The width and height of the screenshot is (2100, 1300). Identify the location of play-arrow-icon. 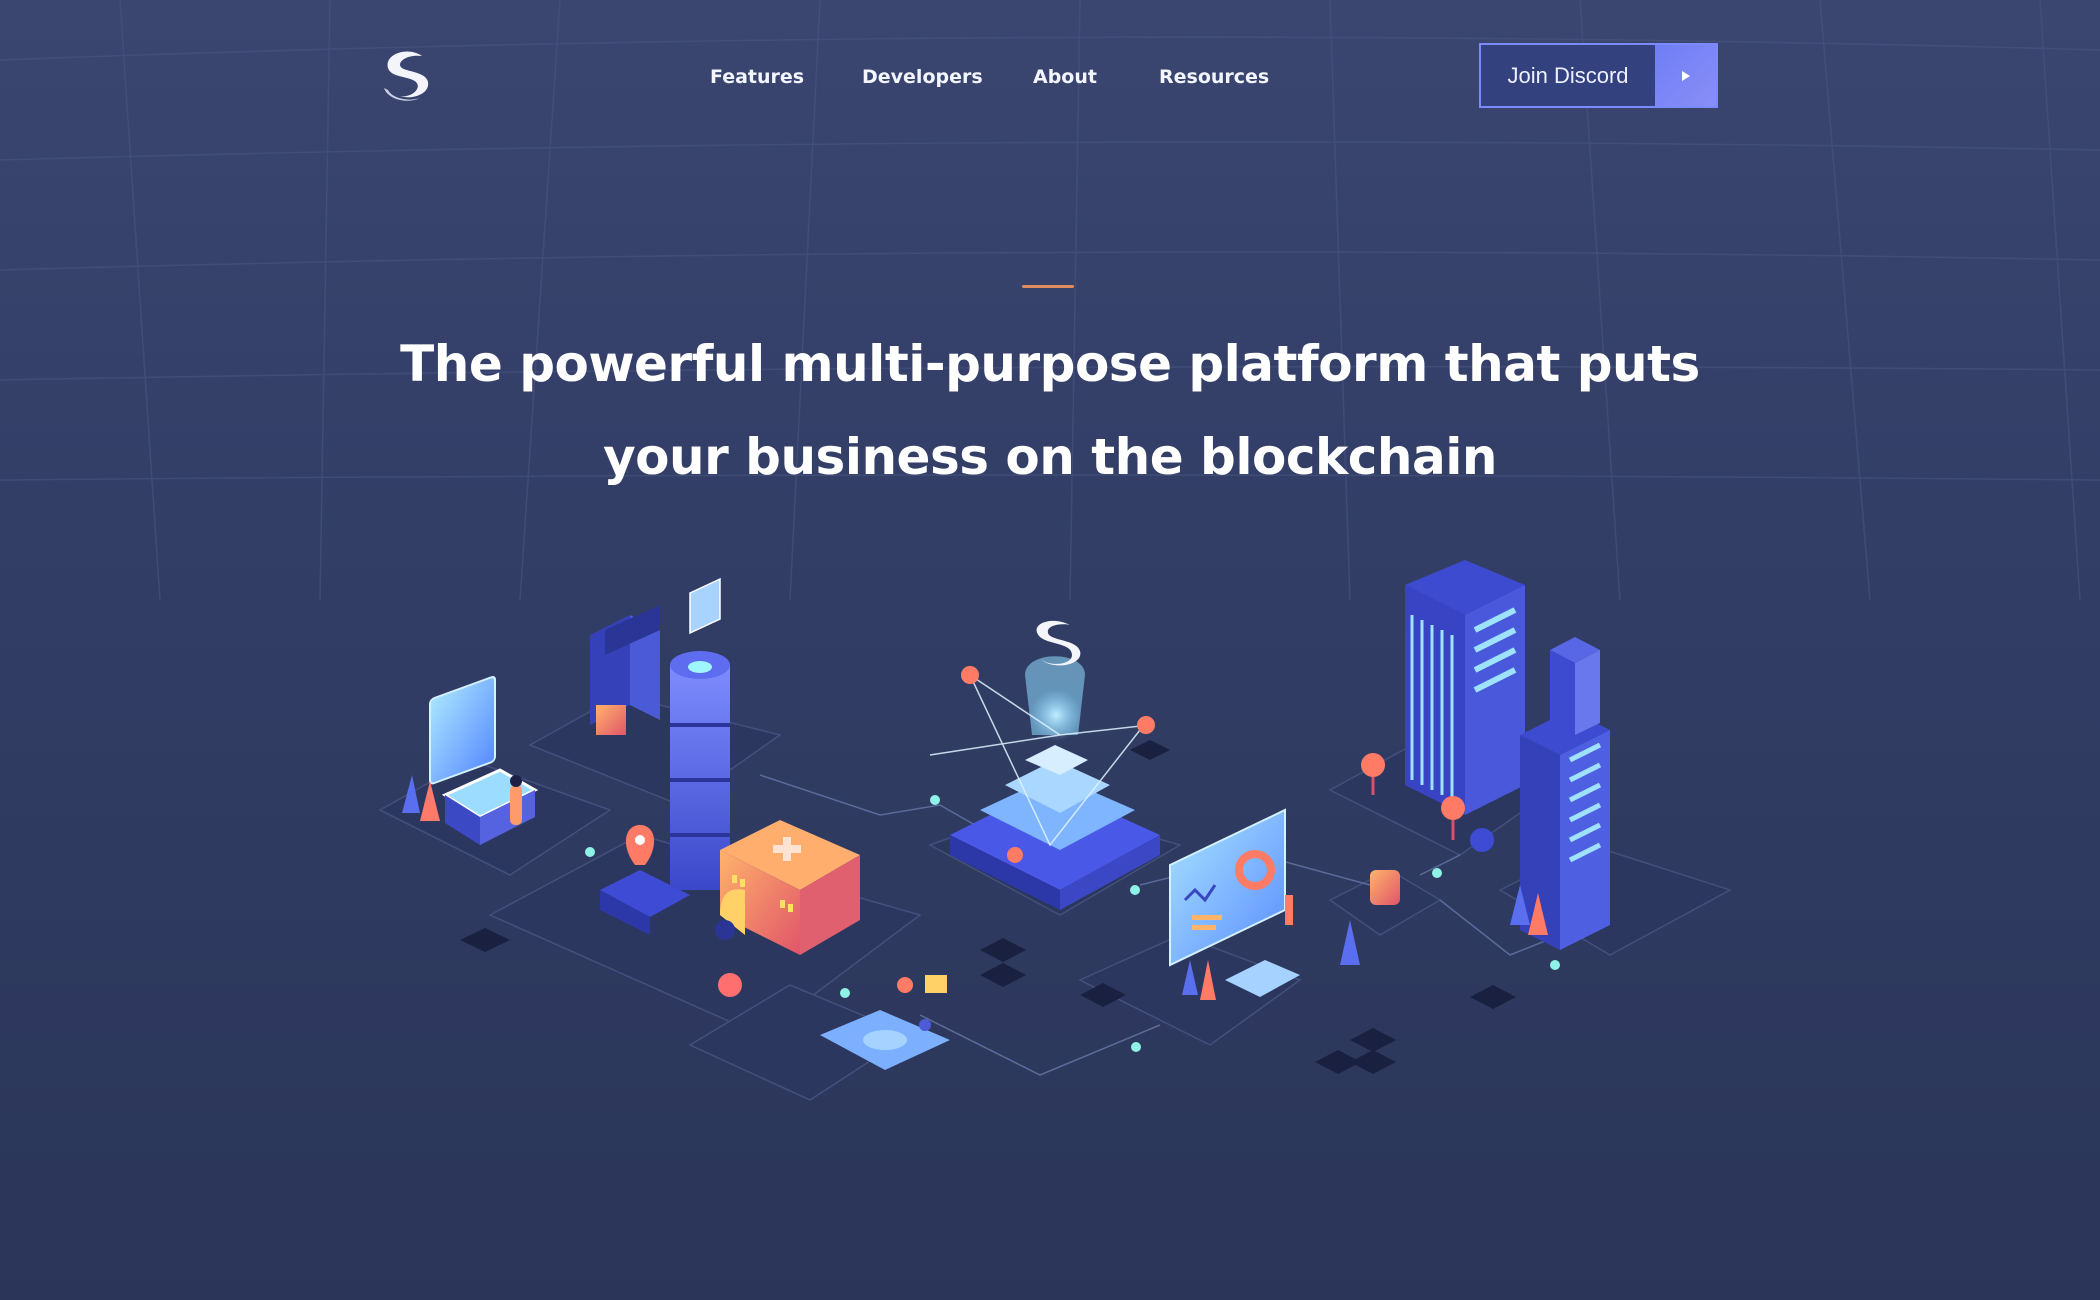
(1685, 75).